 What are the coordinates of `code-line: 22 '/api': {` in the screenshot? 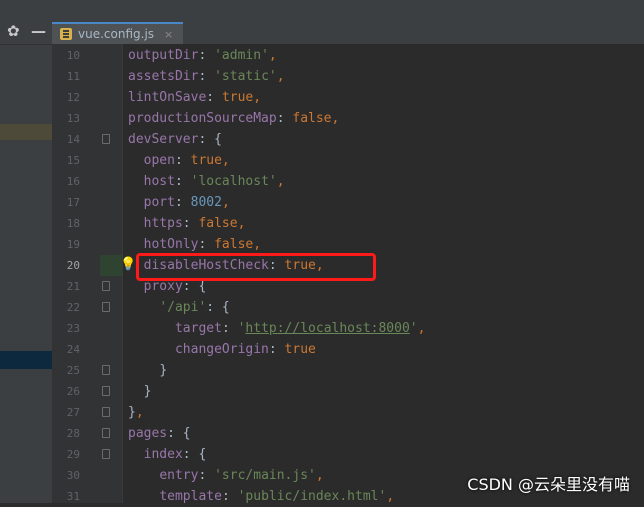 It's located at (348, 307).